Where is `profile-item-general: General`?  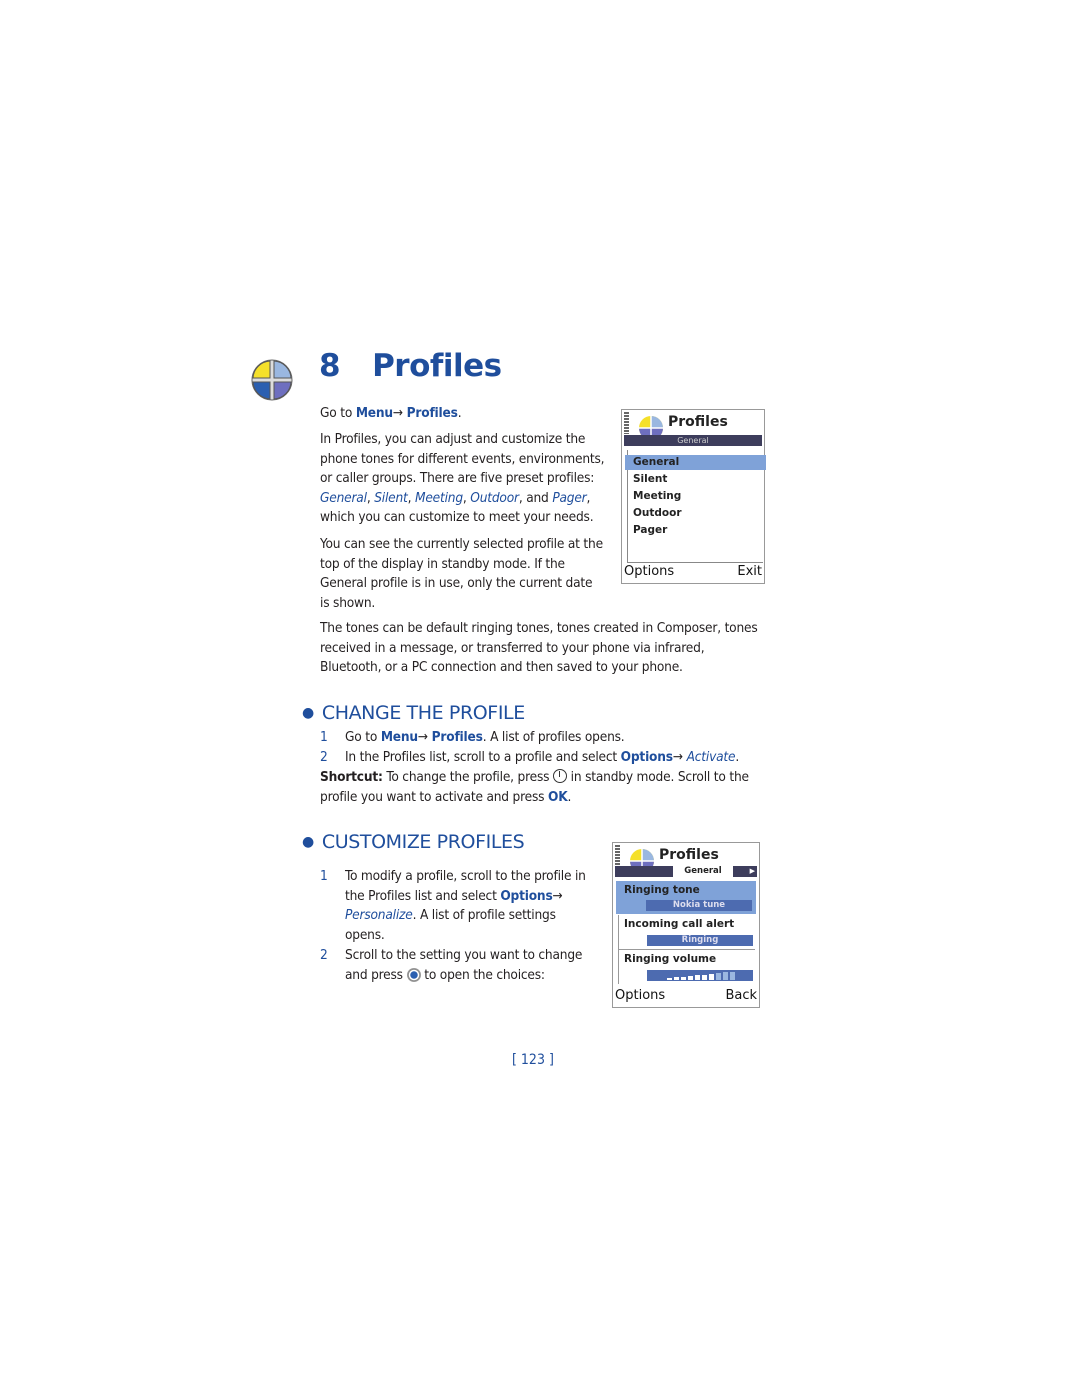
profile-item-general: General is located at coordinates (695, 462).